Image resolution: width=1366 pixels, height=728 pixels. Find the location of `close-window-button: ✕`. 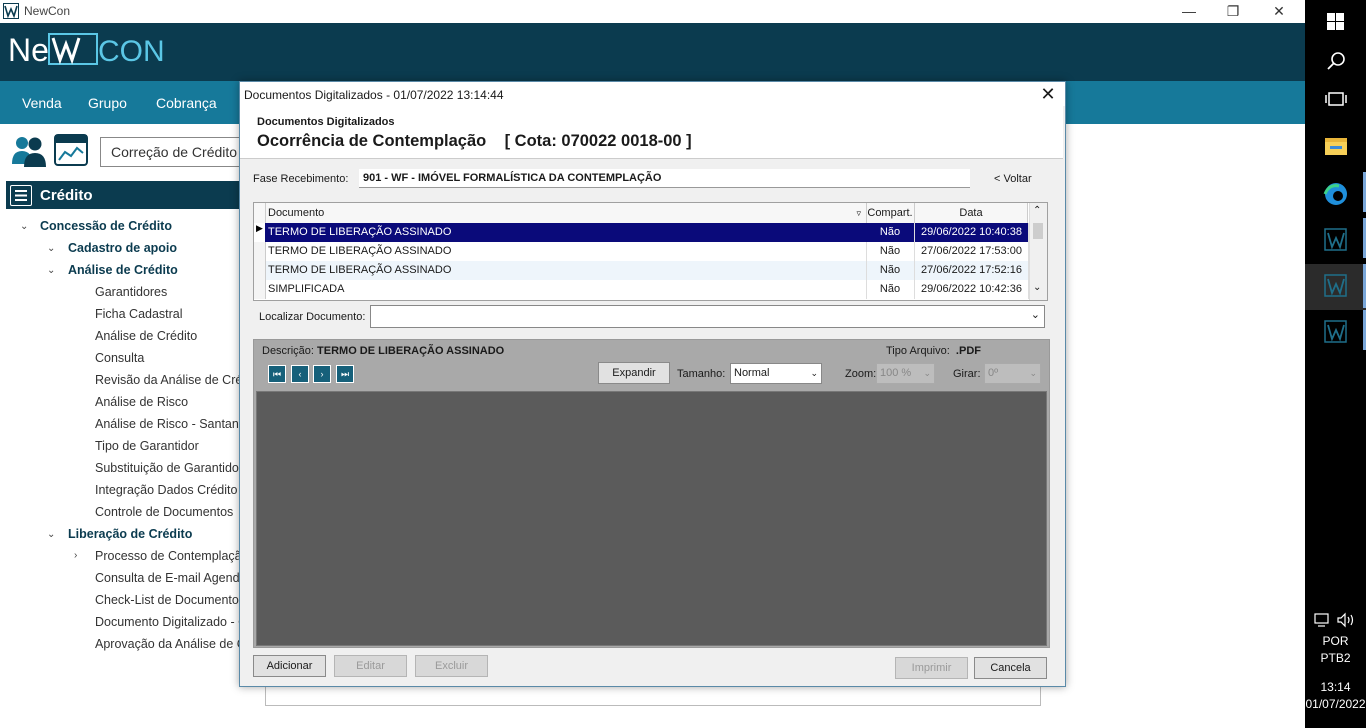

close-window-button: ✕ is located at coordinates (1279, 11).